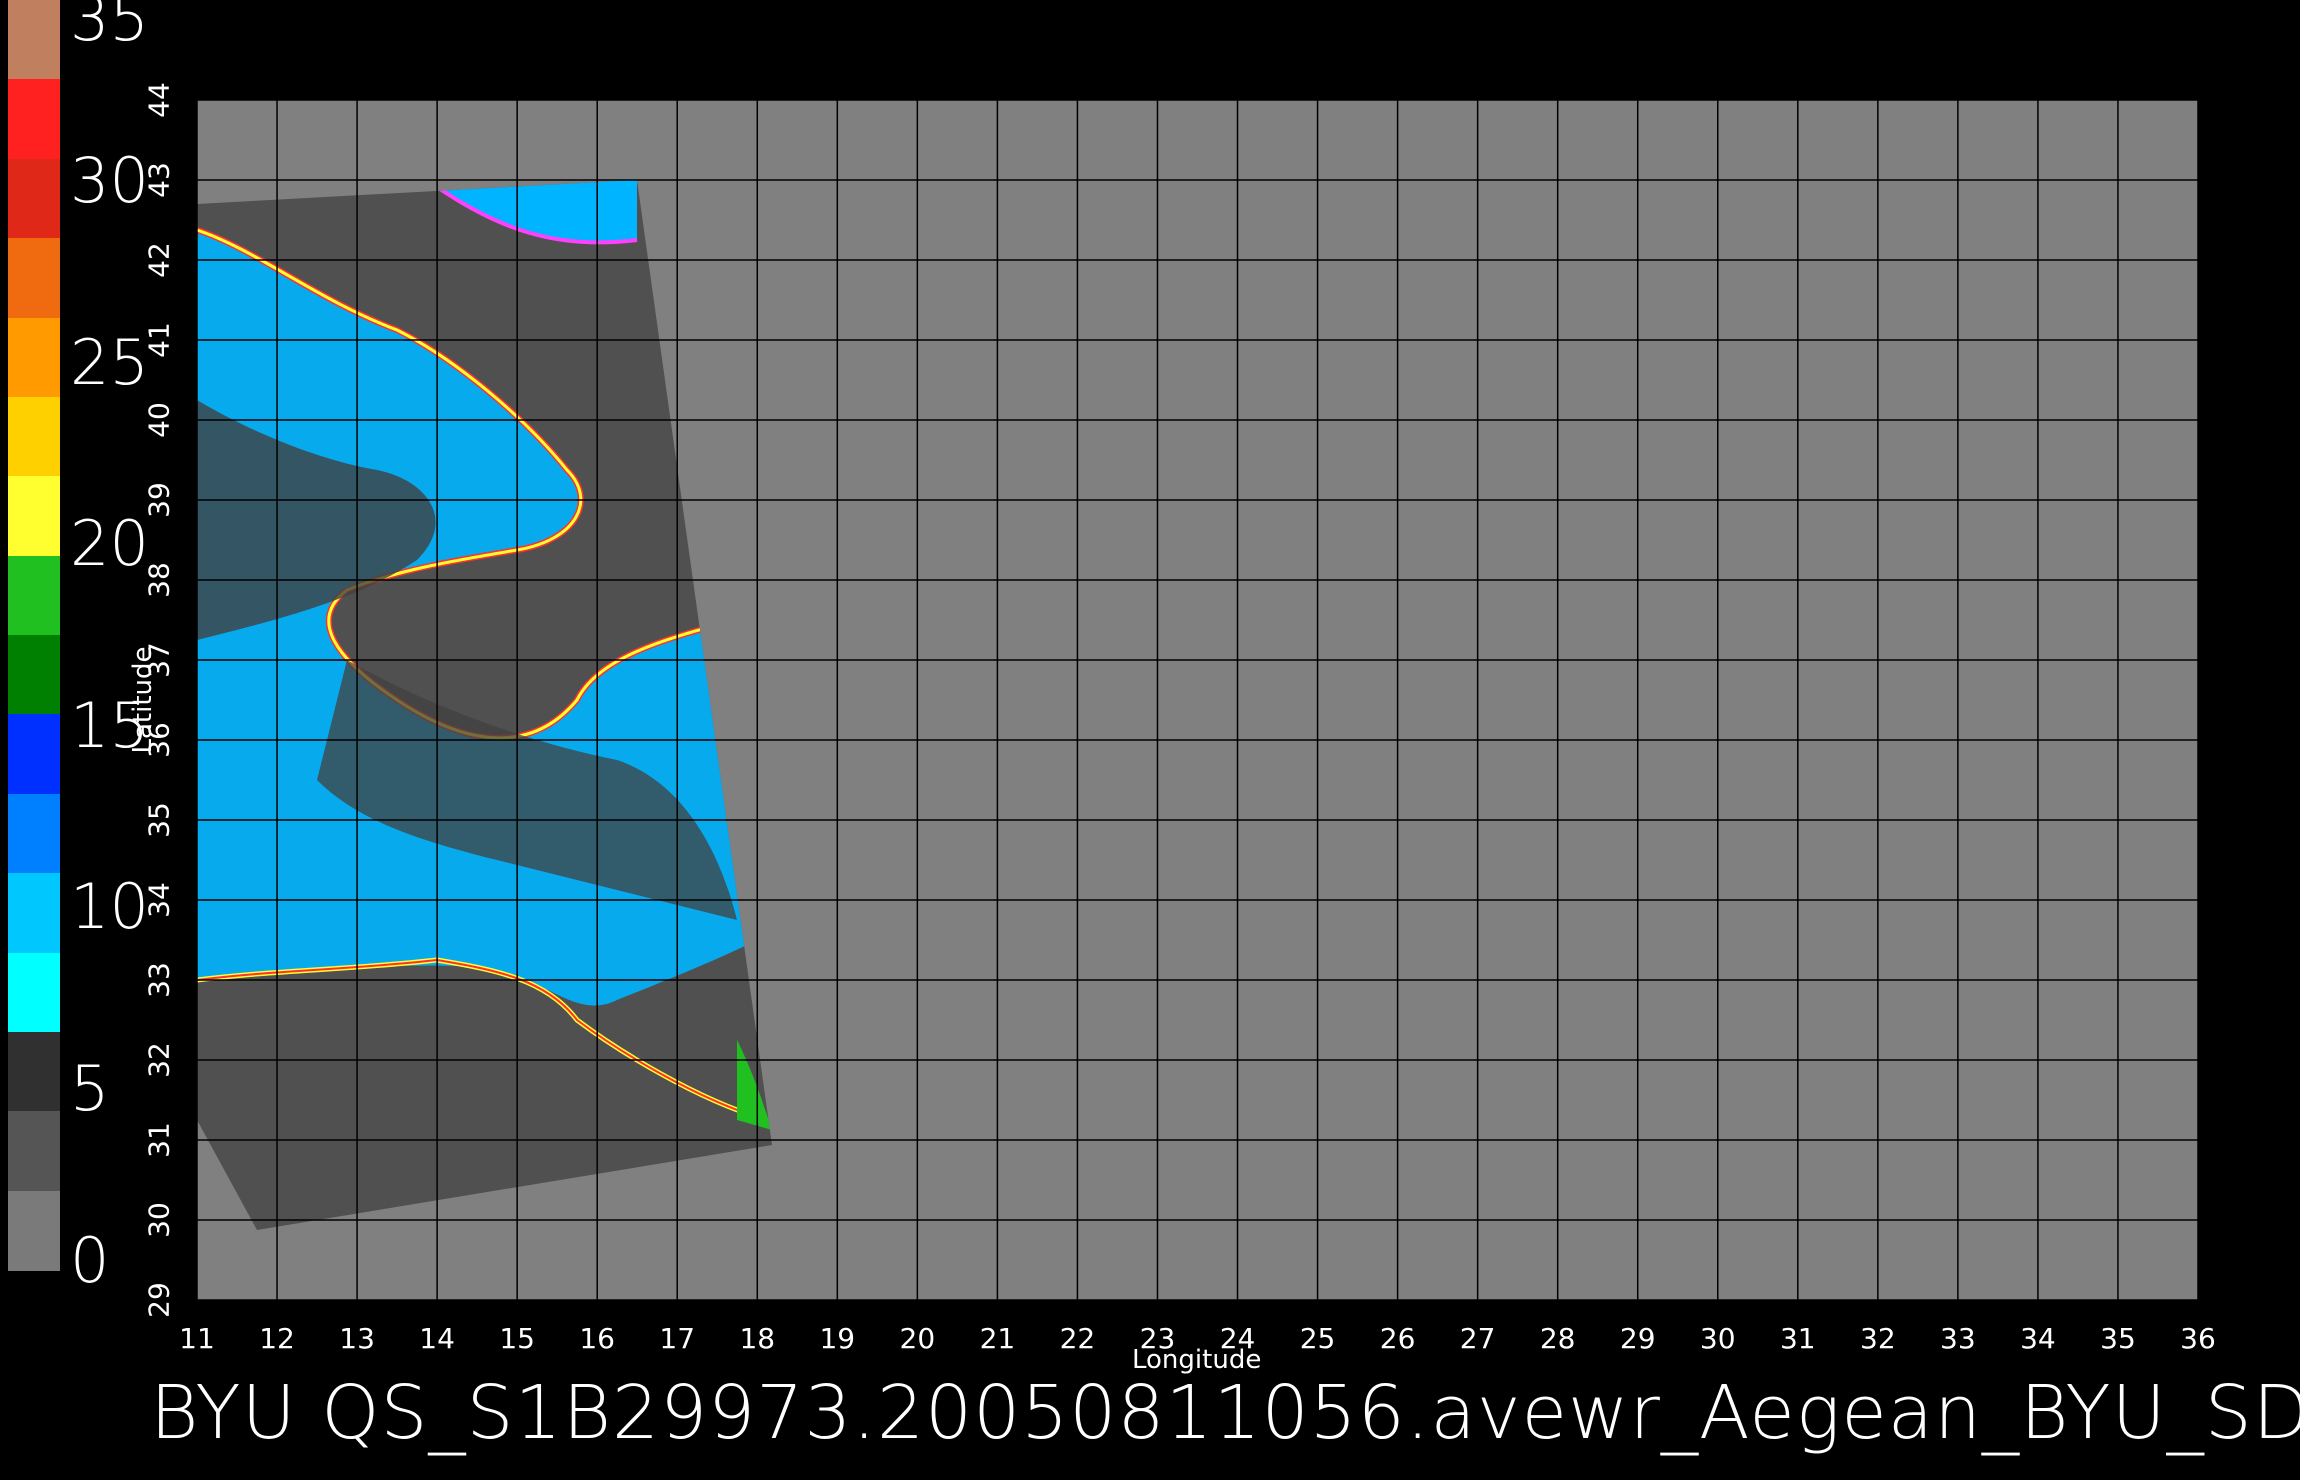  What do you see at coordinates (159, 500) in the screenshot?
I see `latitude-tick: 39` at bounding box center [159, 500].